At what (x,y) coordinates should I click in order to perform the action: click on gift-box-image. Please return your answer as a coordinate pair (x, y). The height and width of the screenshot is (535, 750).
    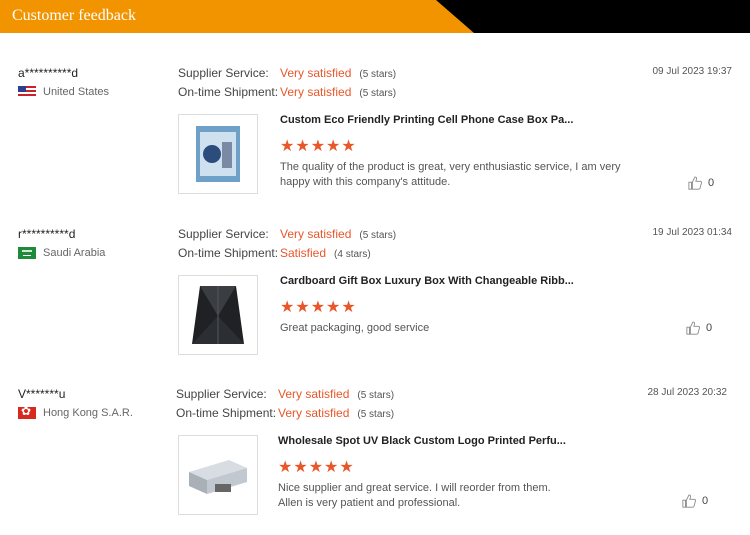
    Looking at the image, I should click on (218, 315).